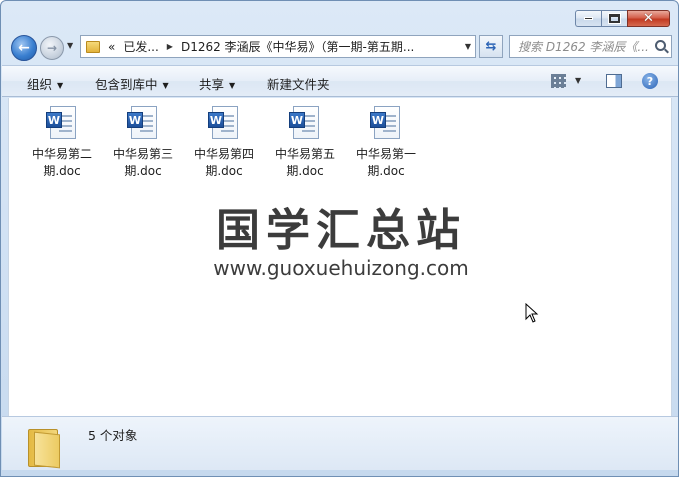 Image resolution: width=679 pixels, height=477 pixels. I want to click on item-count: 5 个对象, so click(113, 435).